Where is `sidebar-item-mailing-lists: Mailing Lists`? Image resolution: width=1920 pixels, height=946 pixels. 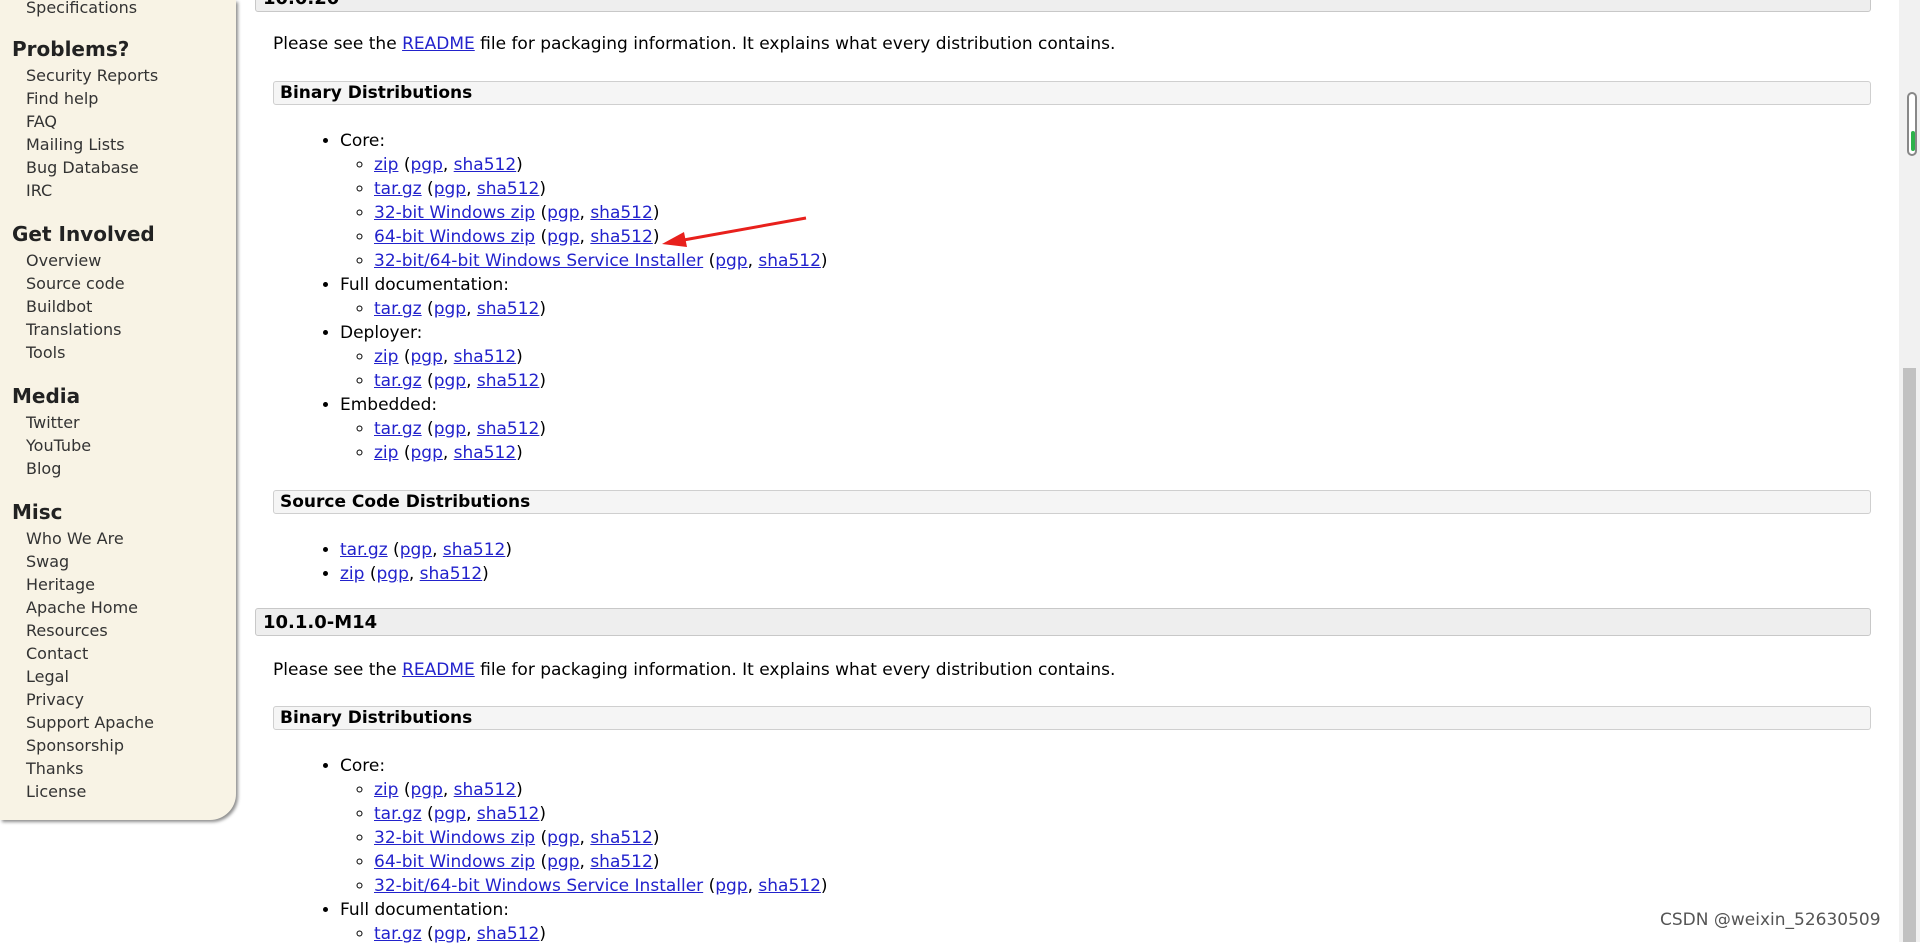
sidebar-item-mailing-lists: Mailing Lists is located at coordinates (92, 144).